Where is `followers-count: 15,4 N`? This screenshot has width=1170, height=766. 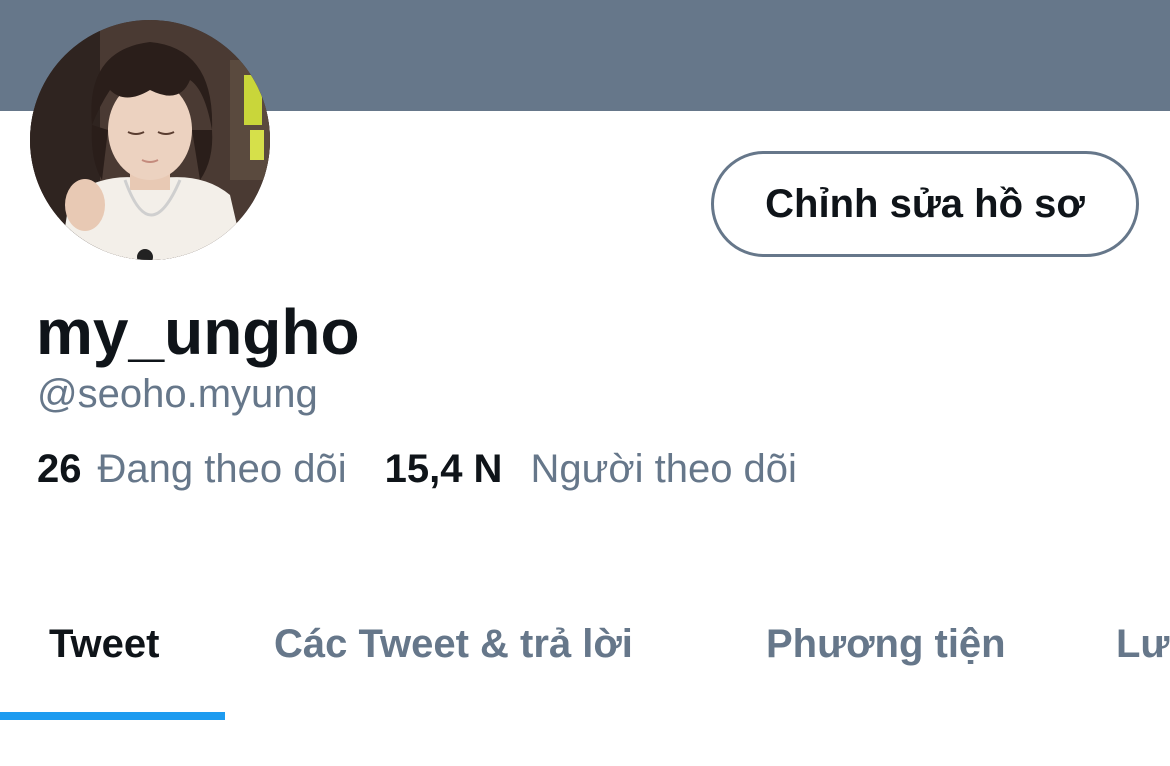 followers-count: 15,4 N is located at coordinates (443, 469).